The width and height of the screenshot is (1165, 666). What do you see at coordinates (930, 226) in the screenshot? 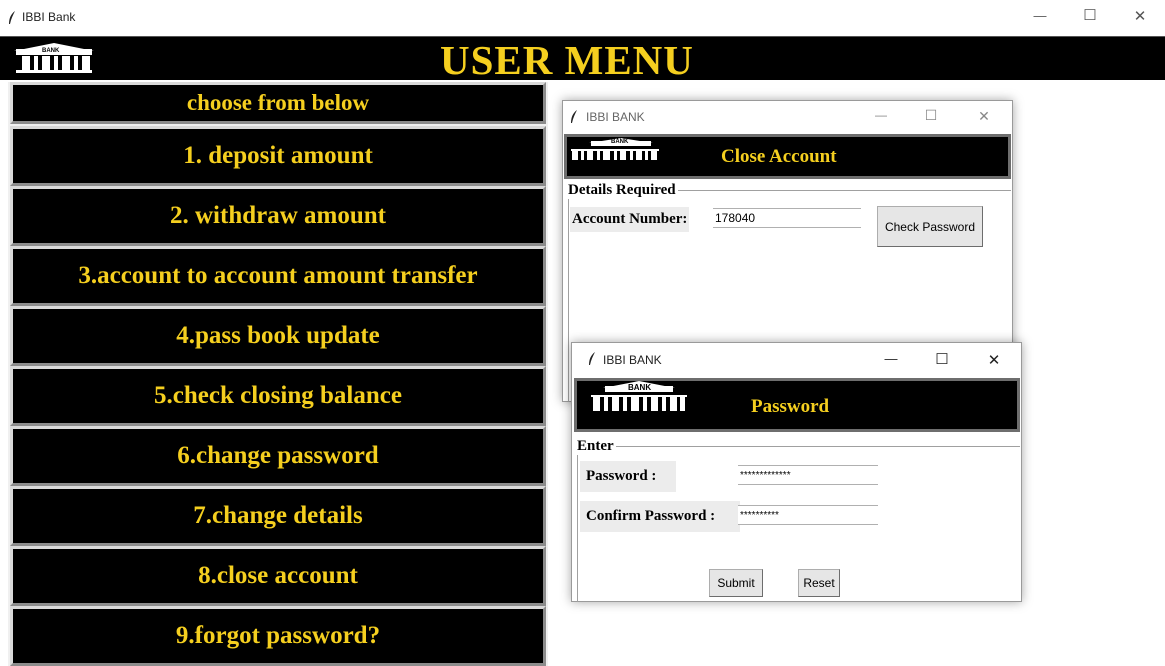
I see `check-password-button: Check Password` at bounding box center [930, 226].